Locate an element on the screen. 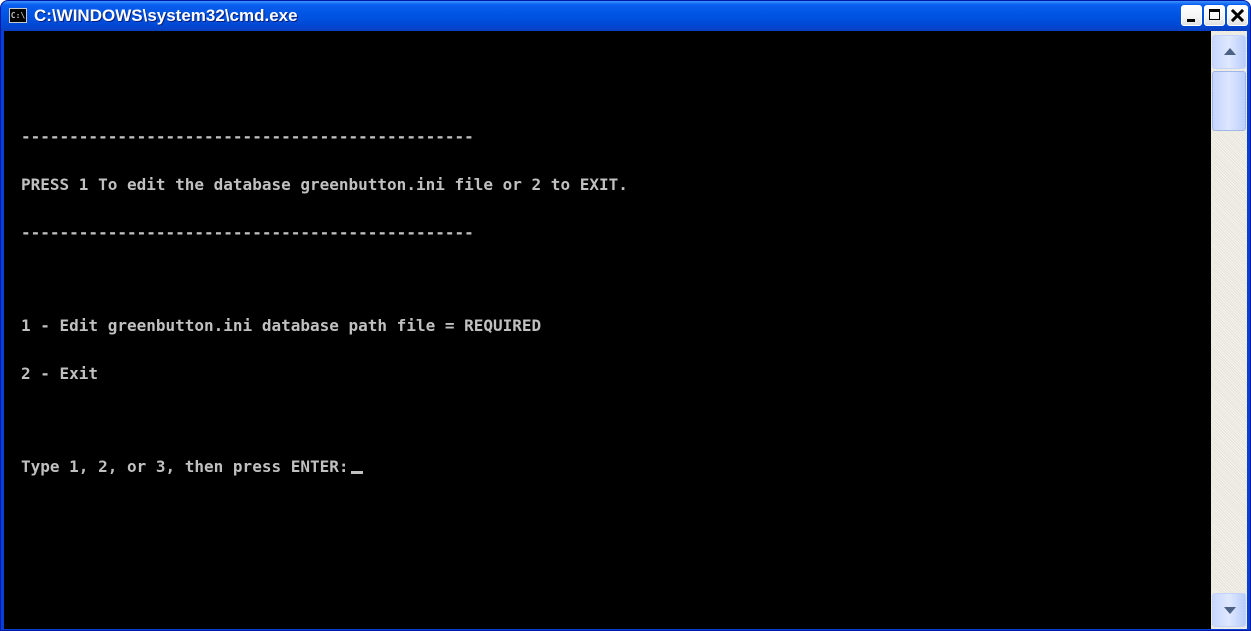 The width and height of the screenshot is (1251, 631). title-bar: C:\ C:\WINDOWS\system32\cmd.exe is located at coordinates (625, 16).